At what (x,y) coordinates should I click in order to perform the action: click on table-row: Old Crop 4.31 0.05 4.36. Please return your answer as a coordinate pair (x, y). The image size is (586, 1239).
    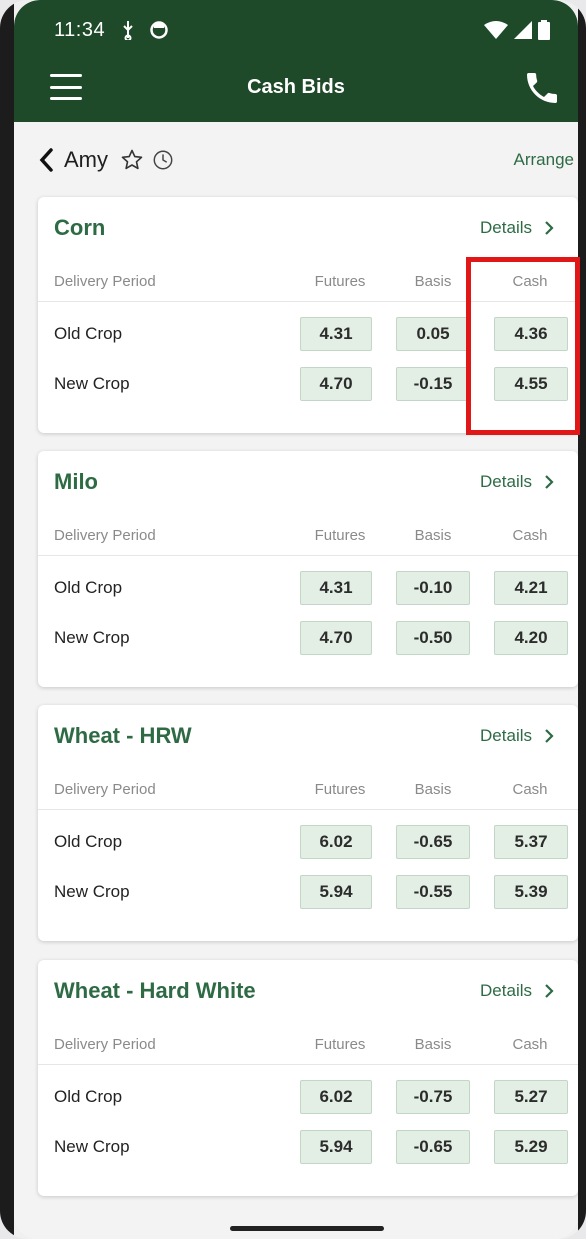
    Looking at the image, I should click on (308, 334).